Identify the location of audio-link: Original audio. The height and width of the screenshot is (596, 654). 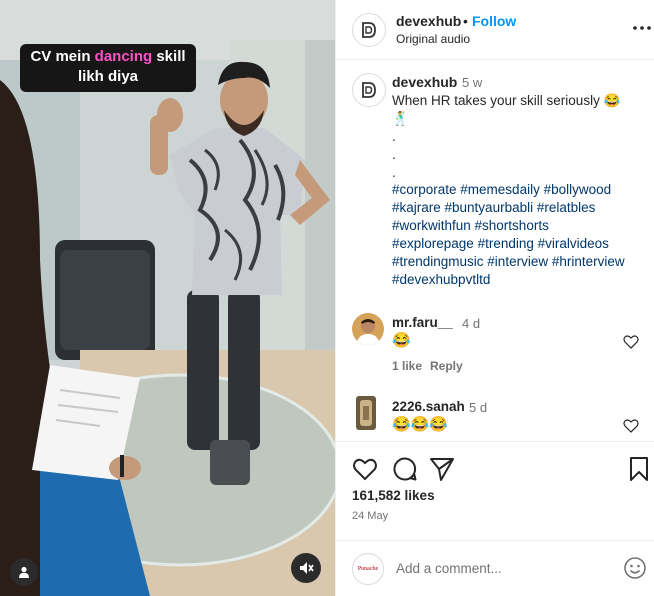
(433, 39).